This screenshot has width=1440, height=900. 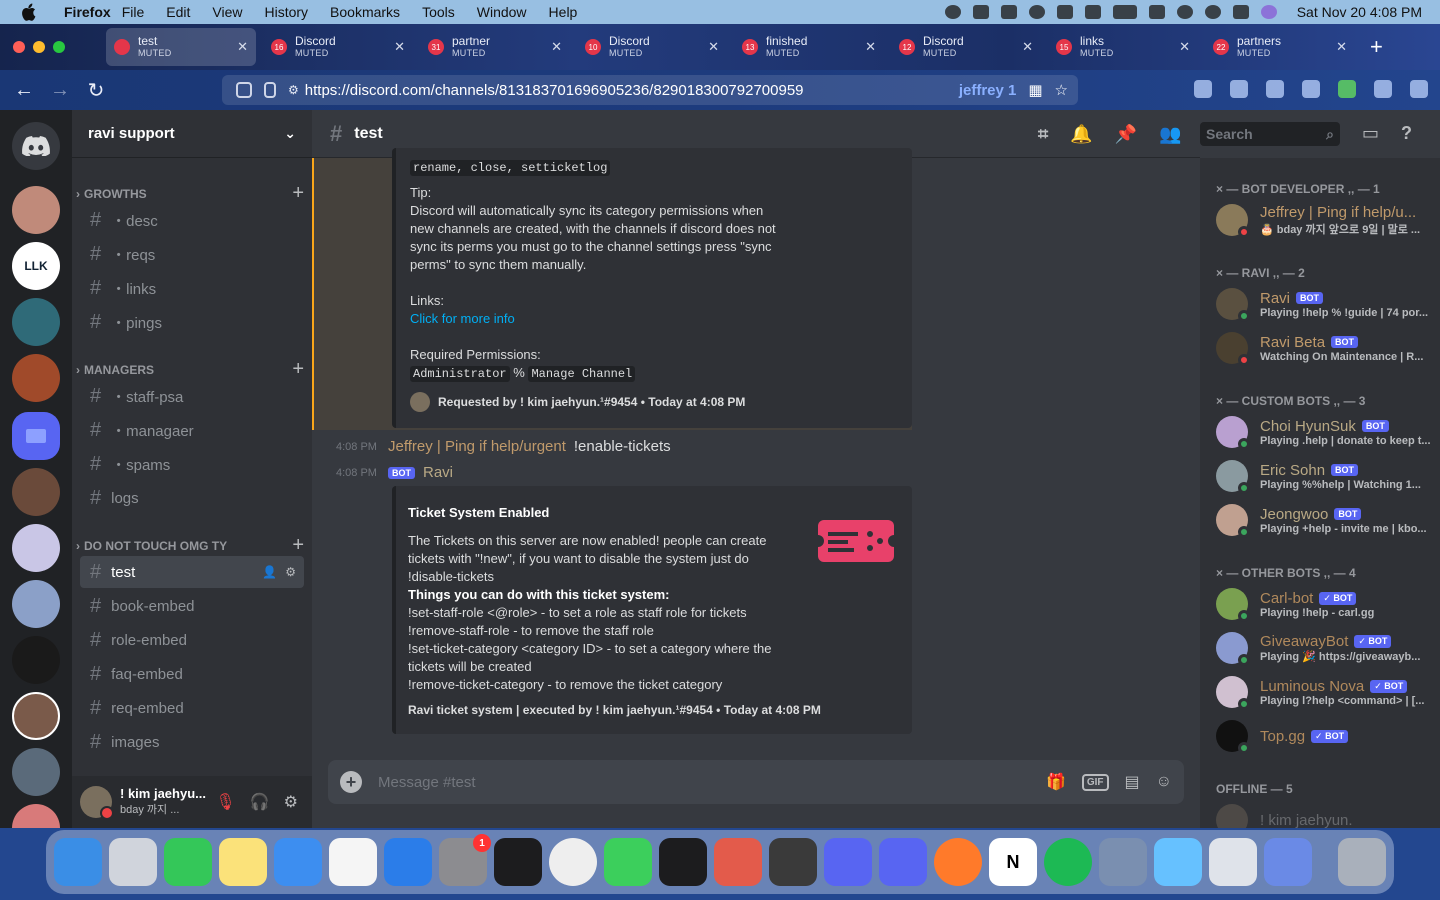 What do you see at coordinates (793, 862) in the screenshot?
I see `preview-icon` at bounding box center [793, 862].